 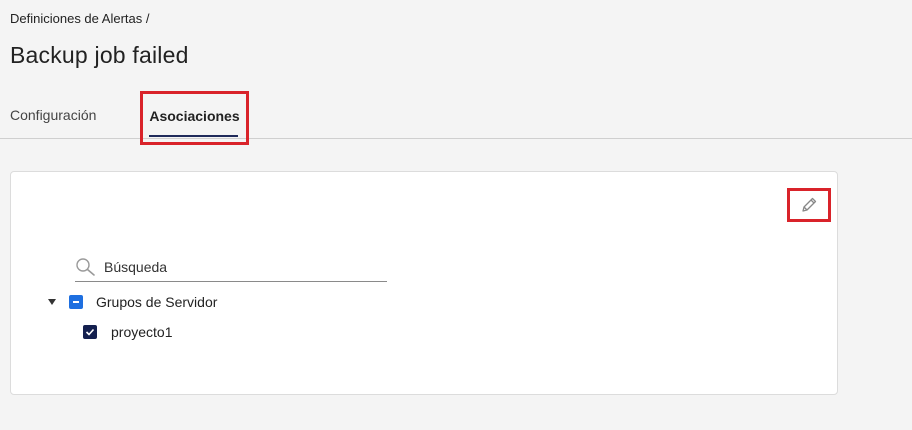 I want to click on tree-node-label: proyecto1, so click(x=142, y=332).